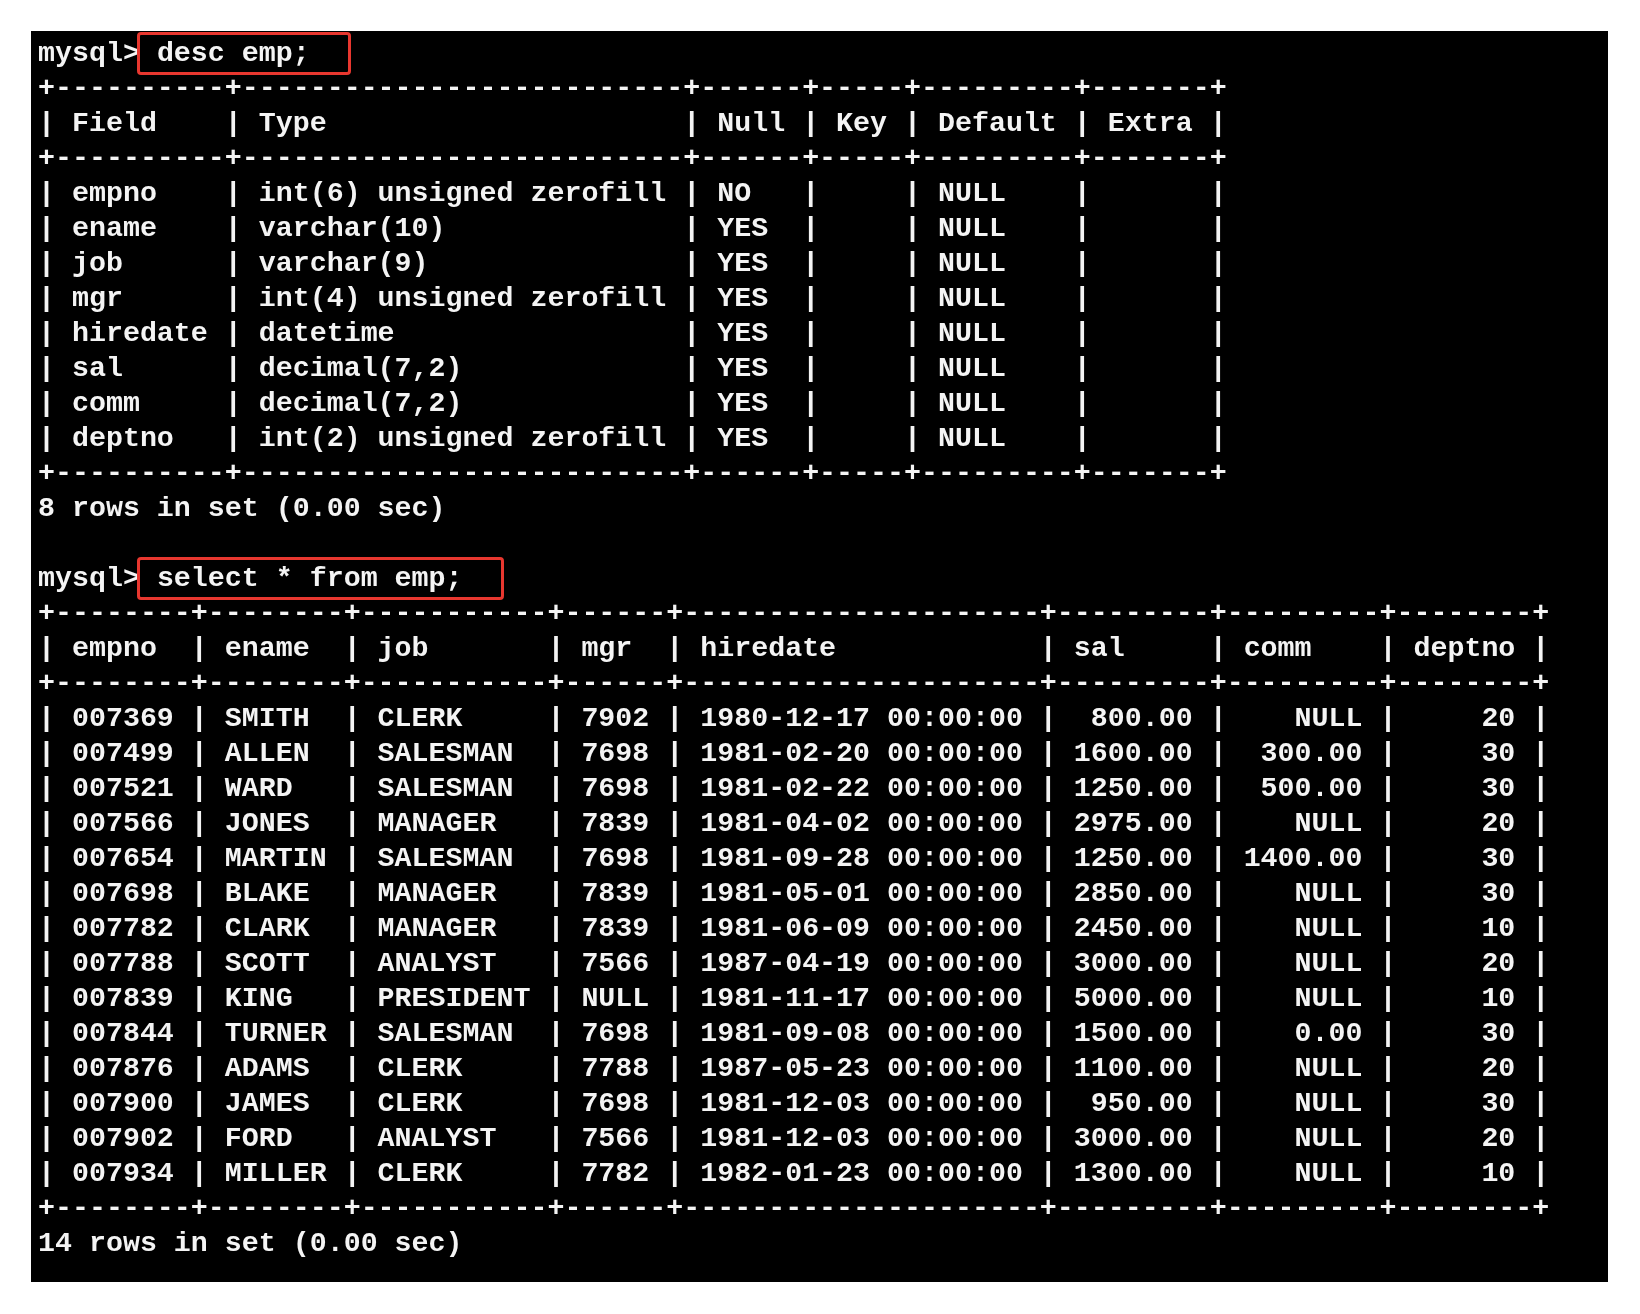  I want to click on table-header-row: | empno | ename | job | mgr | hiredate | sal | comm | deptno |, so click(794, 648).